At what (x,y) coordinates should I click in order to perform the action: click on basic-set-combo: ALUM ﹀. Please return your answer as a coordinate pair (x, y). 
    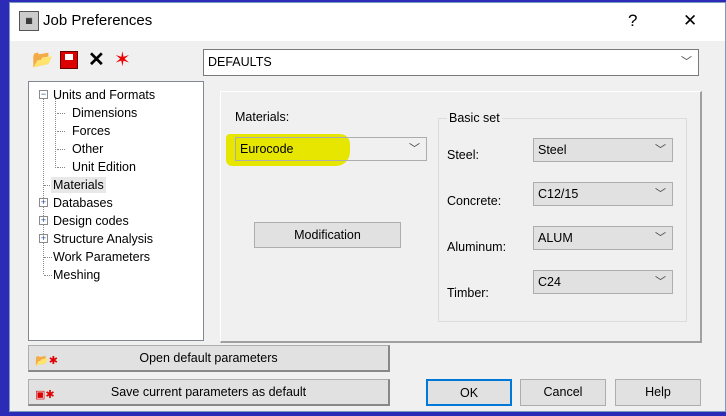
    Looking at the image, I should click on (603, 238).